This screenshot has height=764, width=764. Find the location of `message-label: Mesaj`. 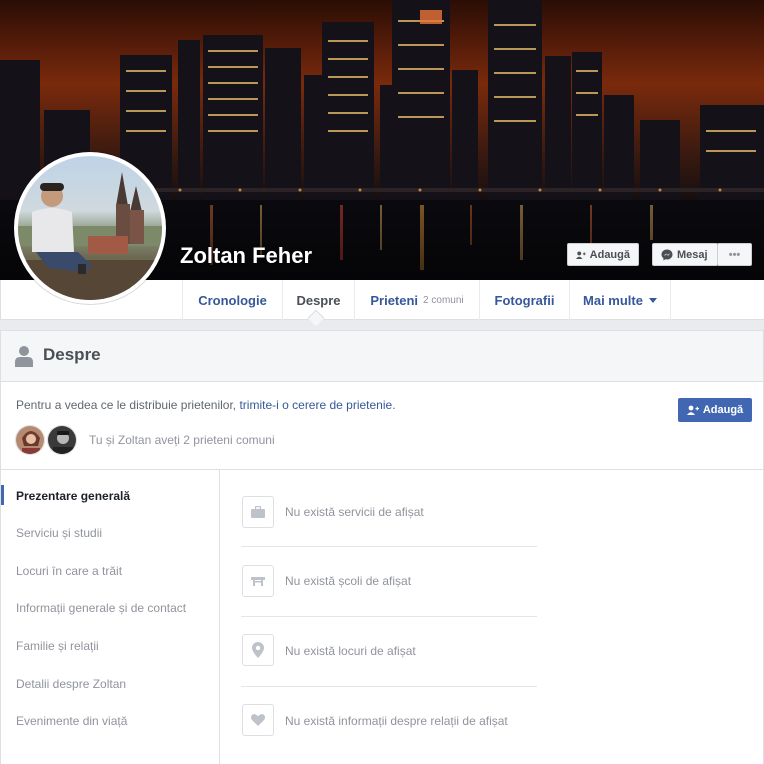

message-label: Mesaj is located at coordinates (692, 254).